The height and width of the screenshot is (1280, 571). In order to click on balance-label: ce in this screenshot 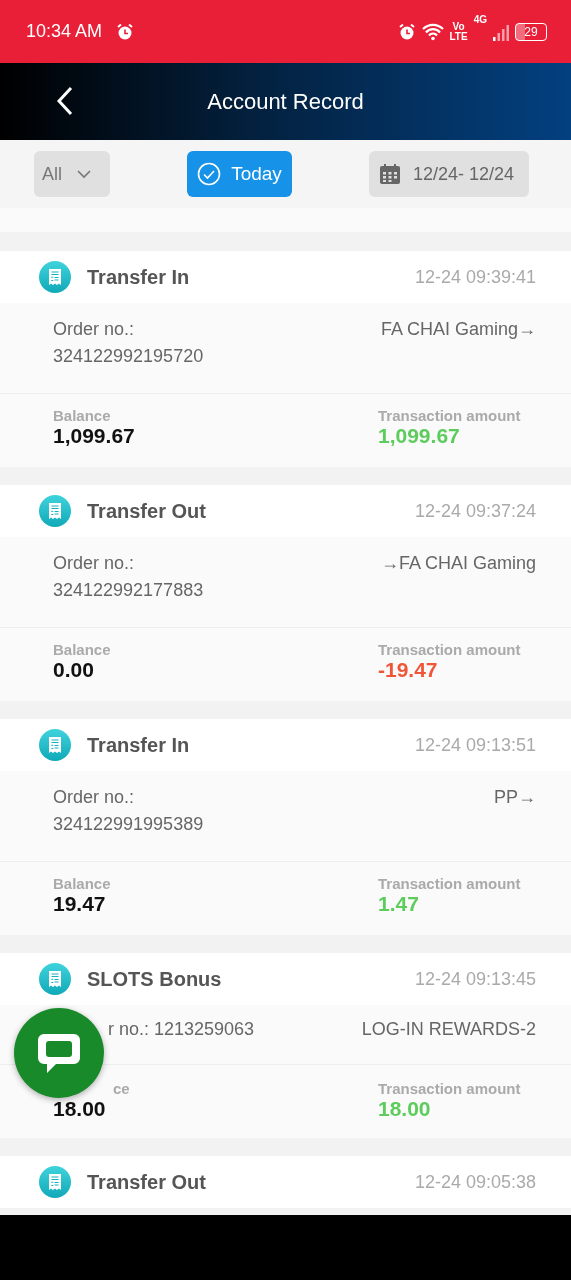, I will do `click(121, 1088)`.